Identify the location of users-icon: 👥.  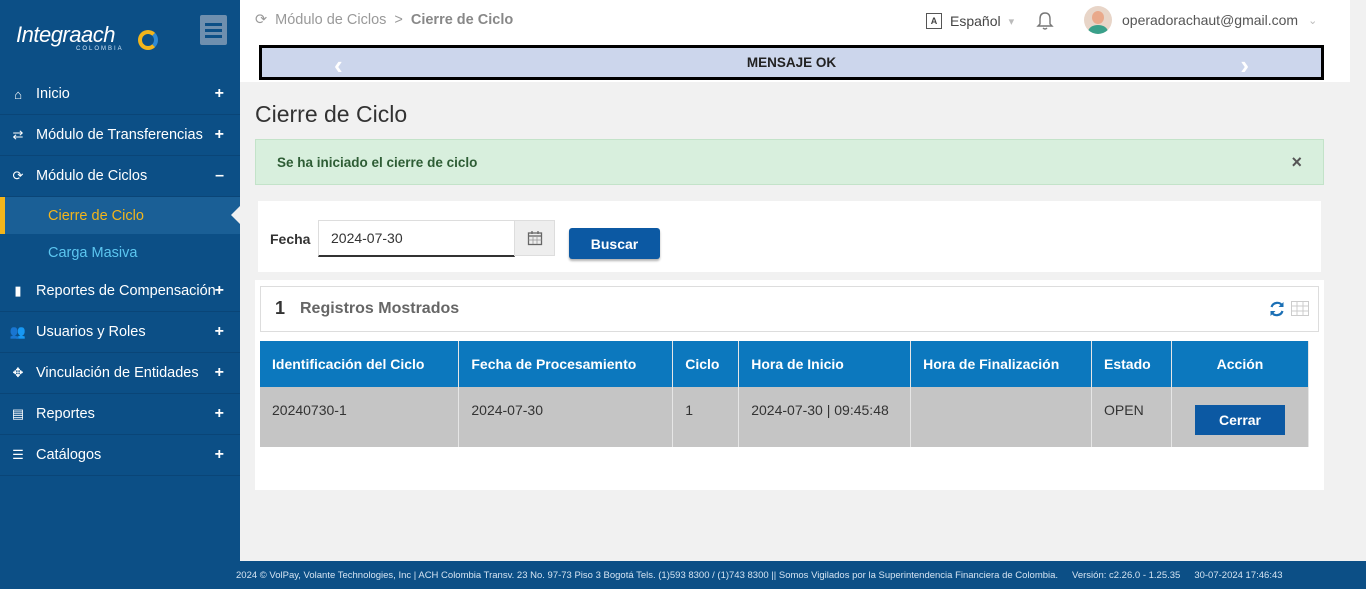
(18, 331).